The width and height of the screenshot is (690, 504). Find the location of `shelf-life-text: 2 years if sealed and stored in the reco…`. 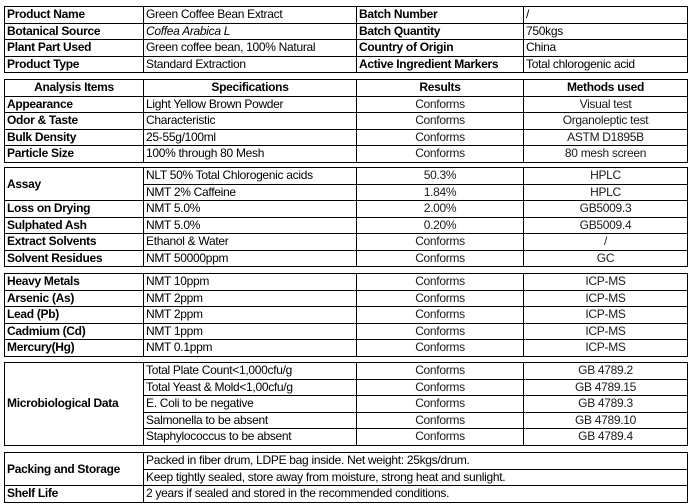

shelf-life-text: 2 years if sealed and stored in the reco… is located at coordinates (415, 494).